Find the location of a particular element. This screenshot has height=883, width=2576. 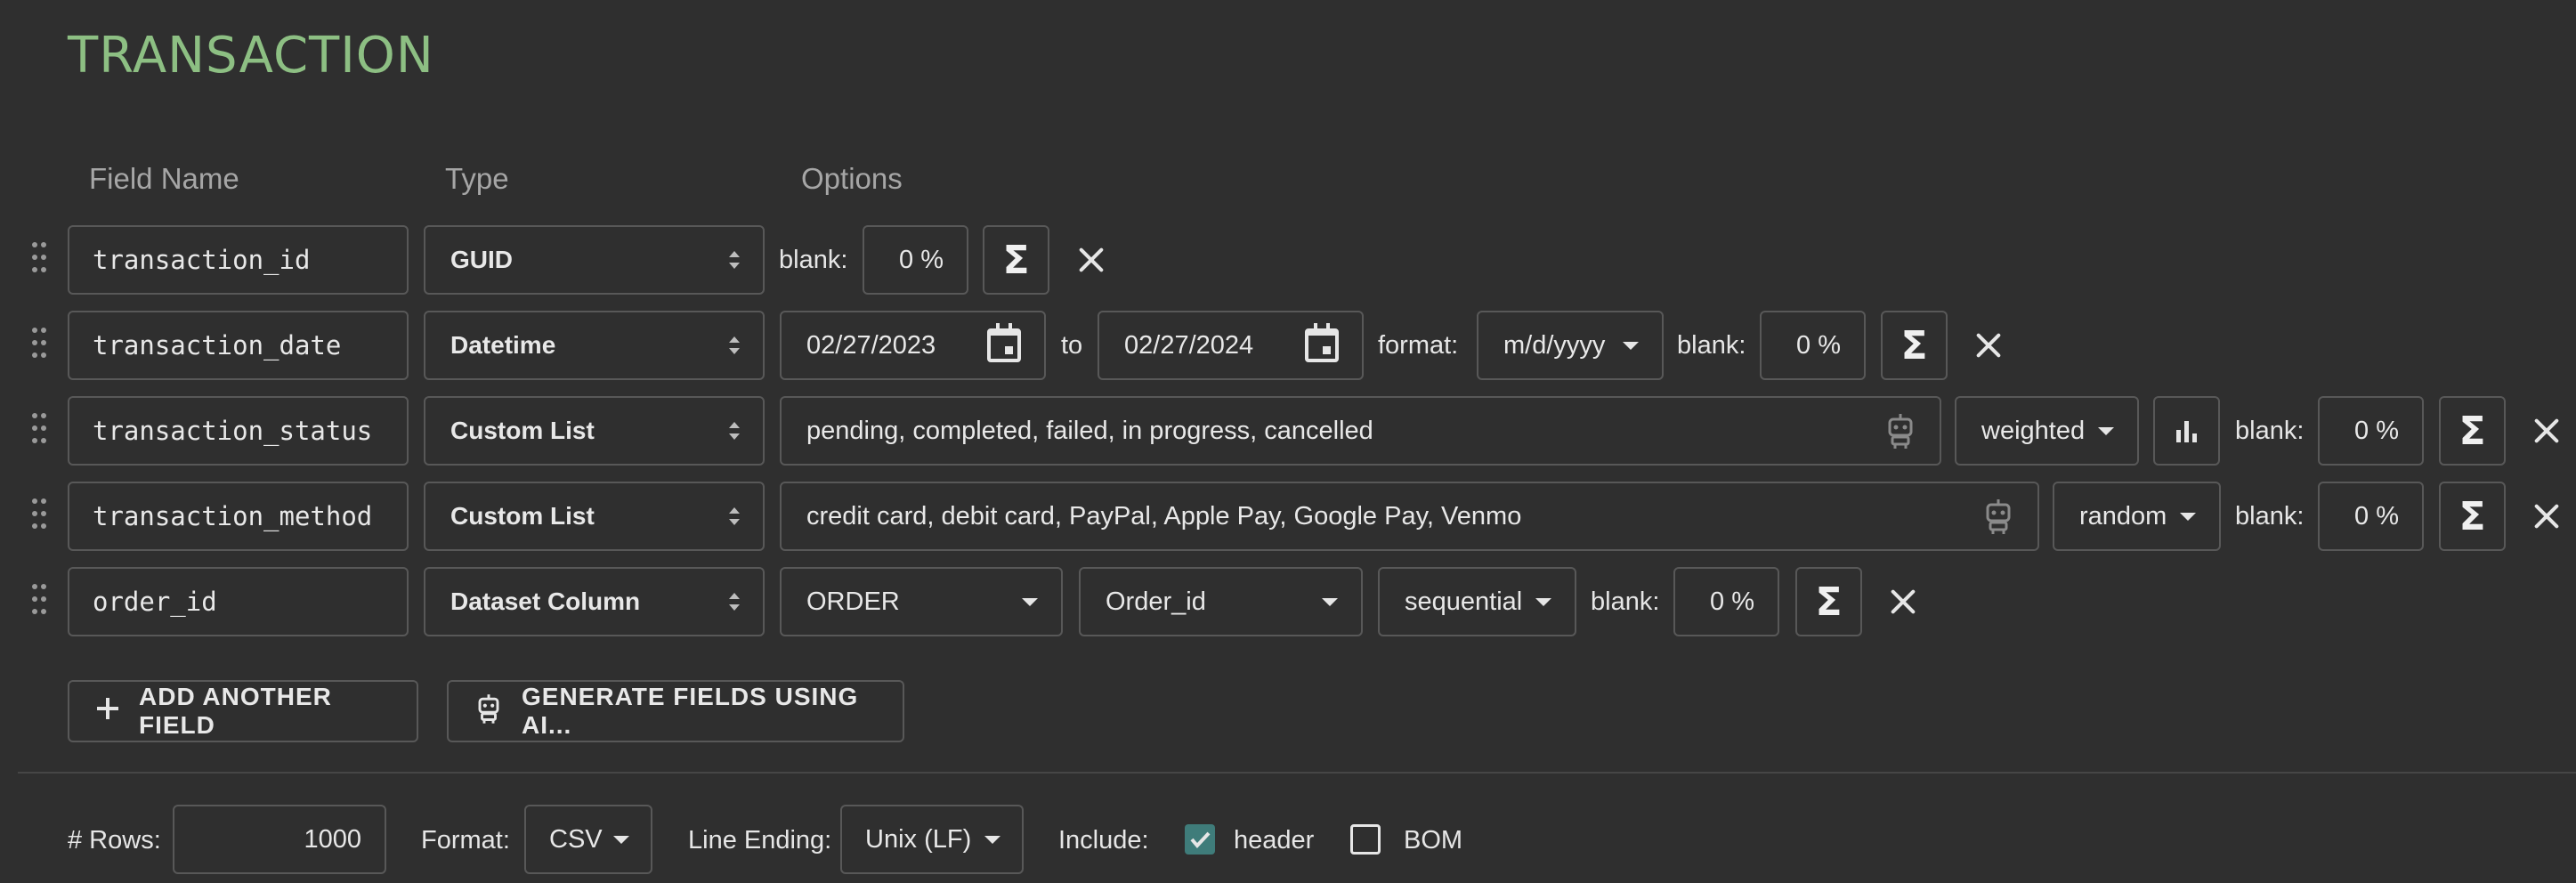

field-name-input: order_id is located at coordinates (239, 601).